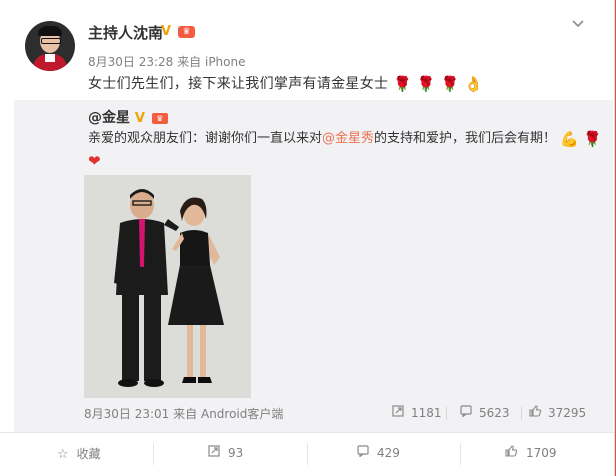 This screenshot has height=476, width=616. I want to click on post-text-content: 女士们先生们，接下来让我们掌声有请金星女士, so click(238, 84).